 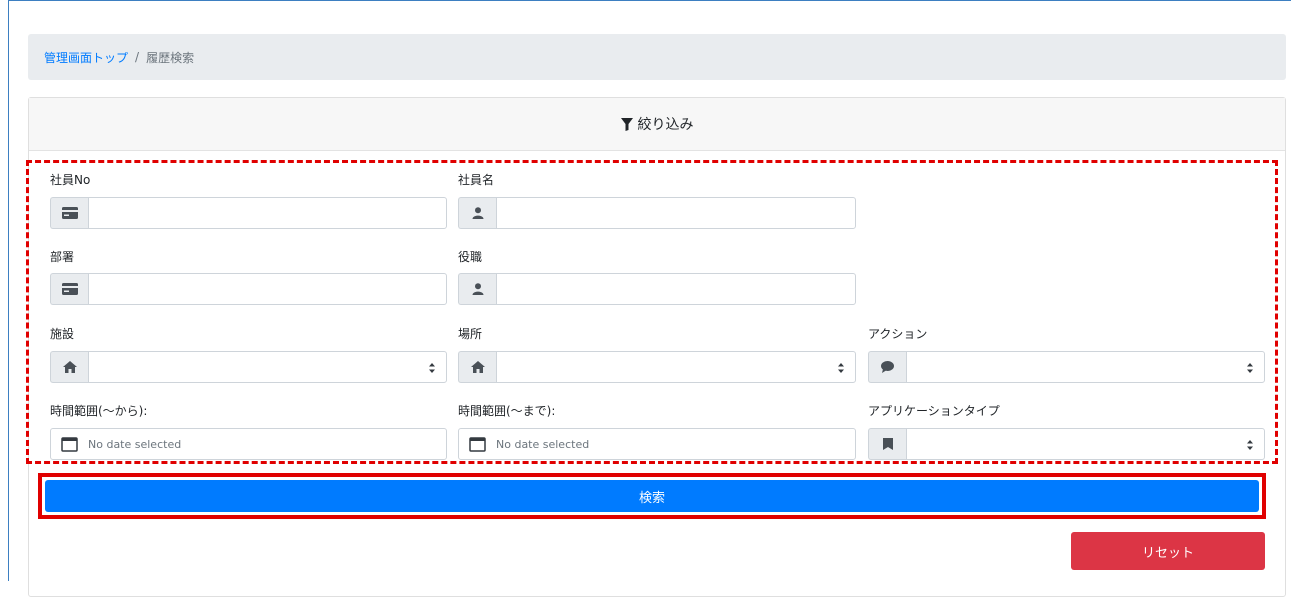 What do you see at coordinates (470, 257) in the screenshot?
I see `position-label: 役職` at bounding box center [470, 257].